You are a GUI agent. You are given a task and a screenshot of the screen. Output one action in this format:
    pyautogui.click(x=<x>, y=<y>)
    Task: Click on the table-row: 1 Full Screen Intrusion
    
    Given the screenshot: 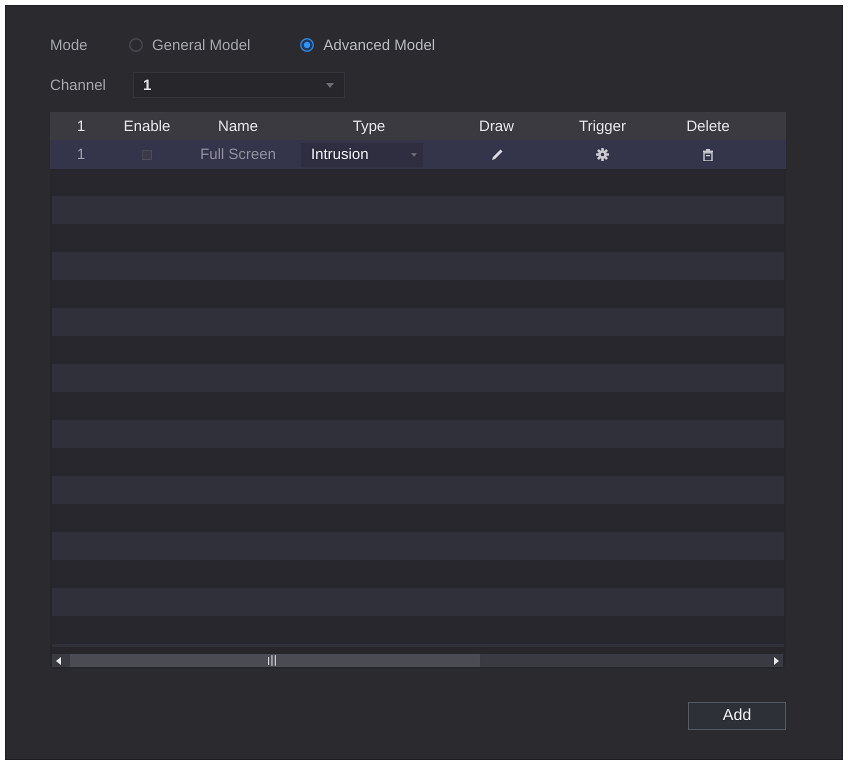 What is the action you would take?
    pyautogui.click(x=418, y=154)
    